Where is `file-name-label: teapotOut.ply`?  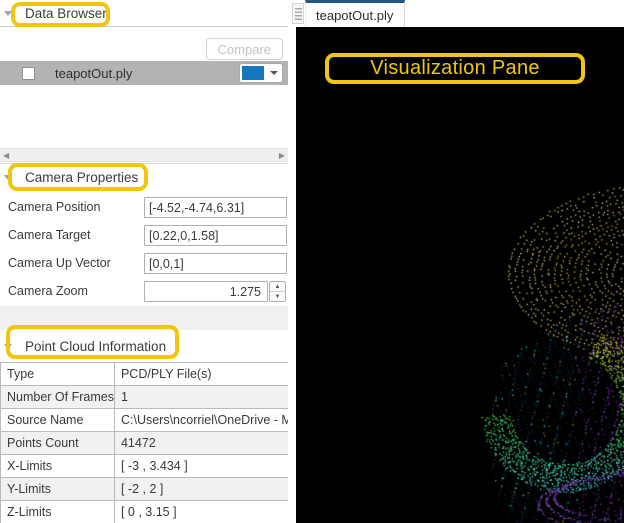 file-name-label: teapotOut.ply is located at coordinates (94, 73).